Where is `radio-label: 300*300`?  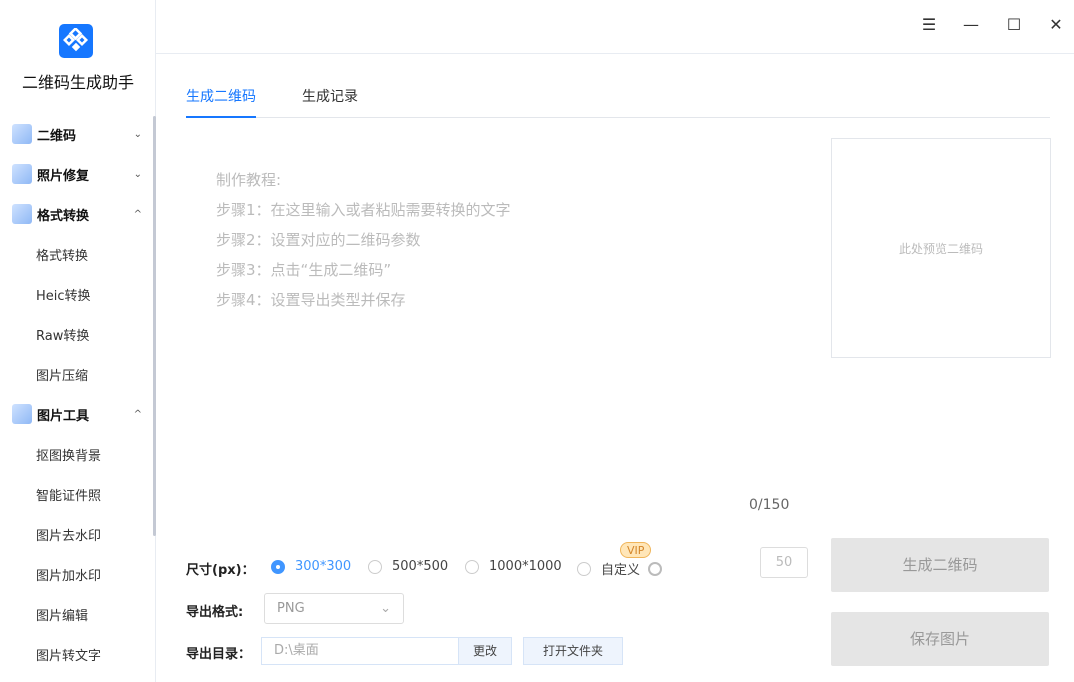 radio-label: 300*300 is located at coordinates (323, 566).